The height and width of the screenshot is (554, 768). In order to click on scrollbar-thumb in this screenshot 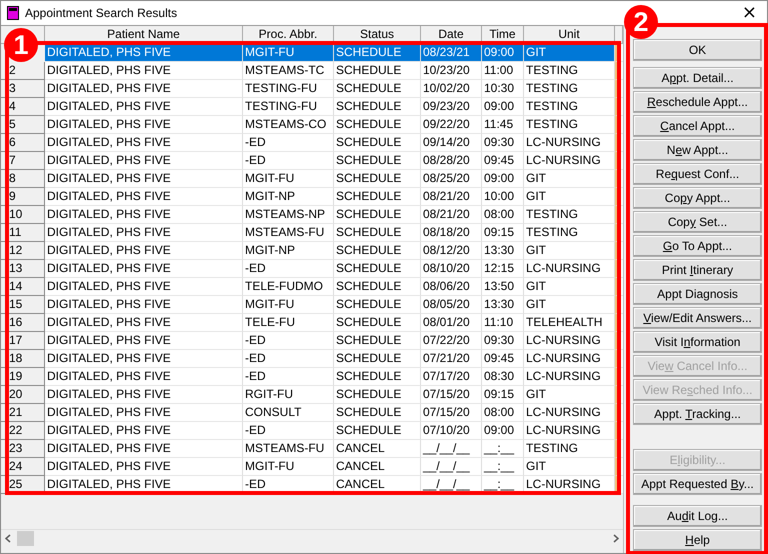, I will do `click(25, 538)`.